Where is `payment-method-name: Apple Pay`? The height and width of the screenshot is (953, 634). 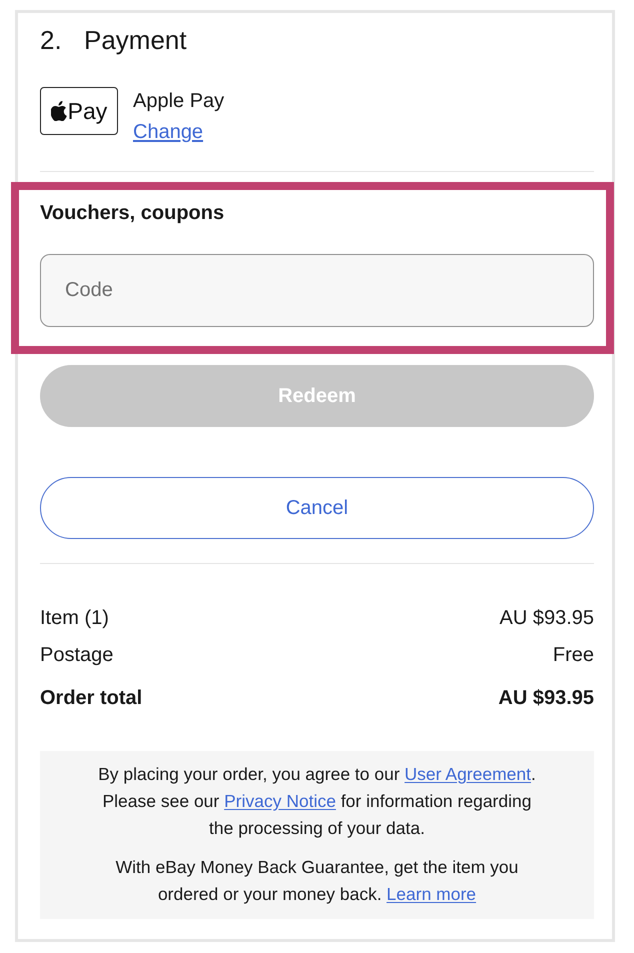 payment-method-name: Apple Pay is located at coordinates (178, 101).